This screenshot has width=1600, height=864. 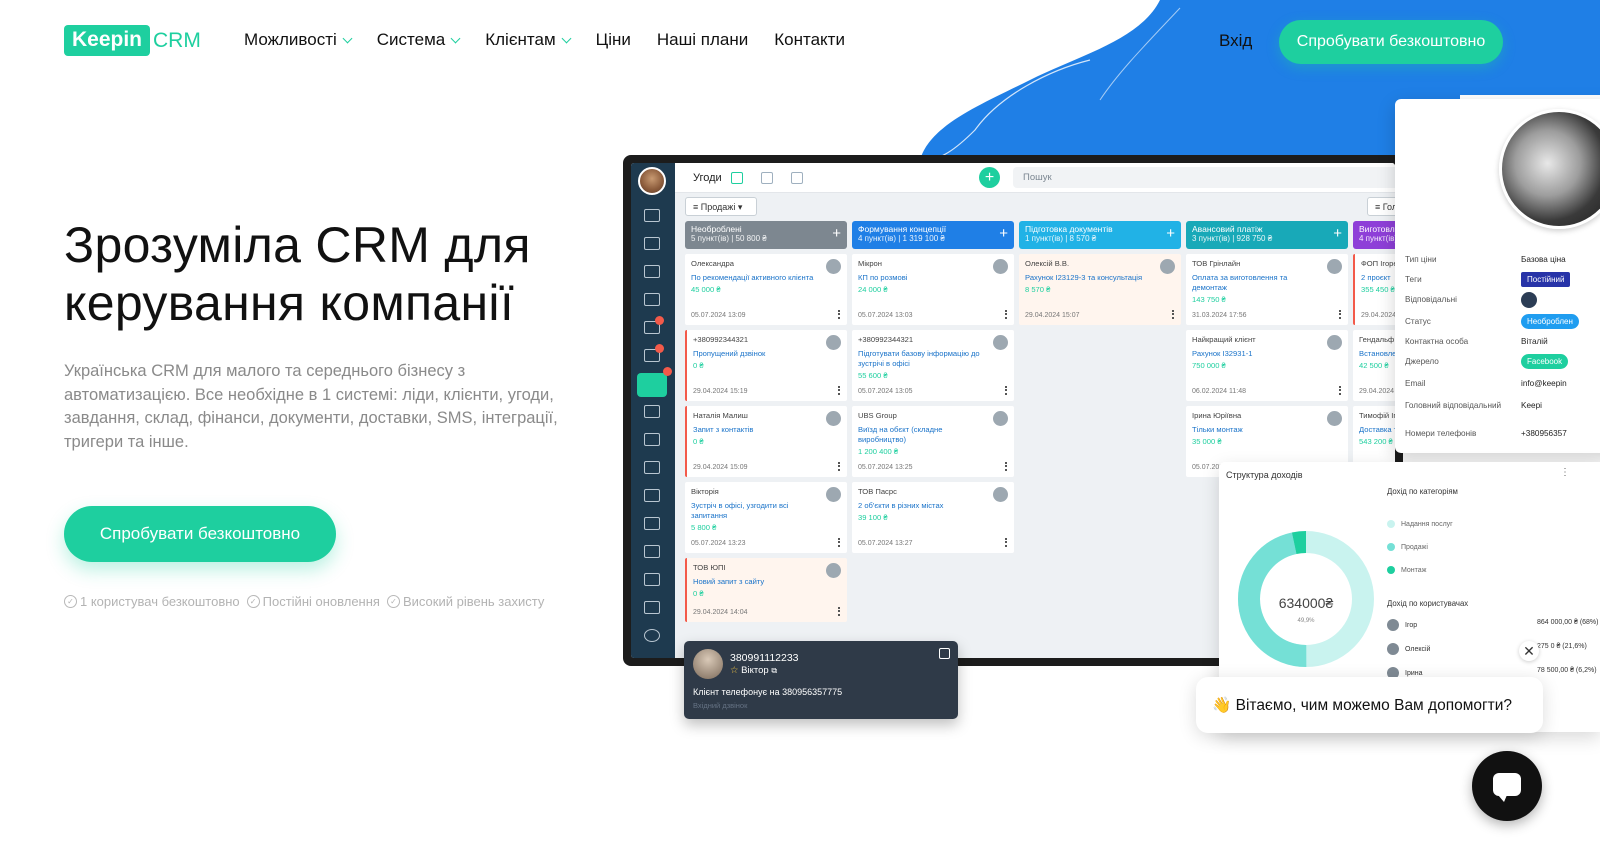 What do you see at coordinates (873, 289) in the screenshot?
I see `deal-amount: 24 000 ₴` at bounding box center [873, 289].